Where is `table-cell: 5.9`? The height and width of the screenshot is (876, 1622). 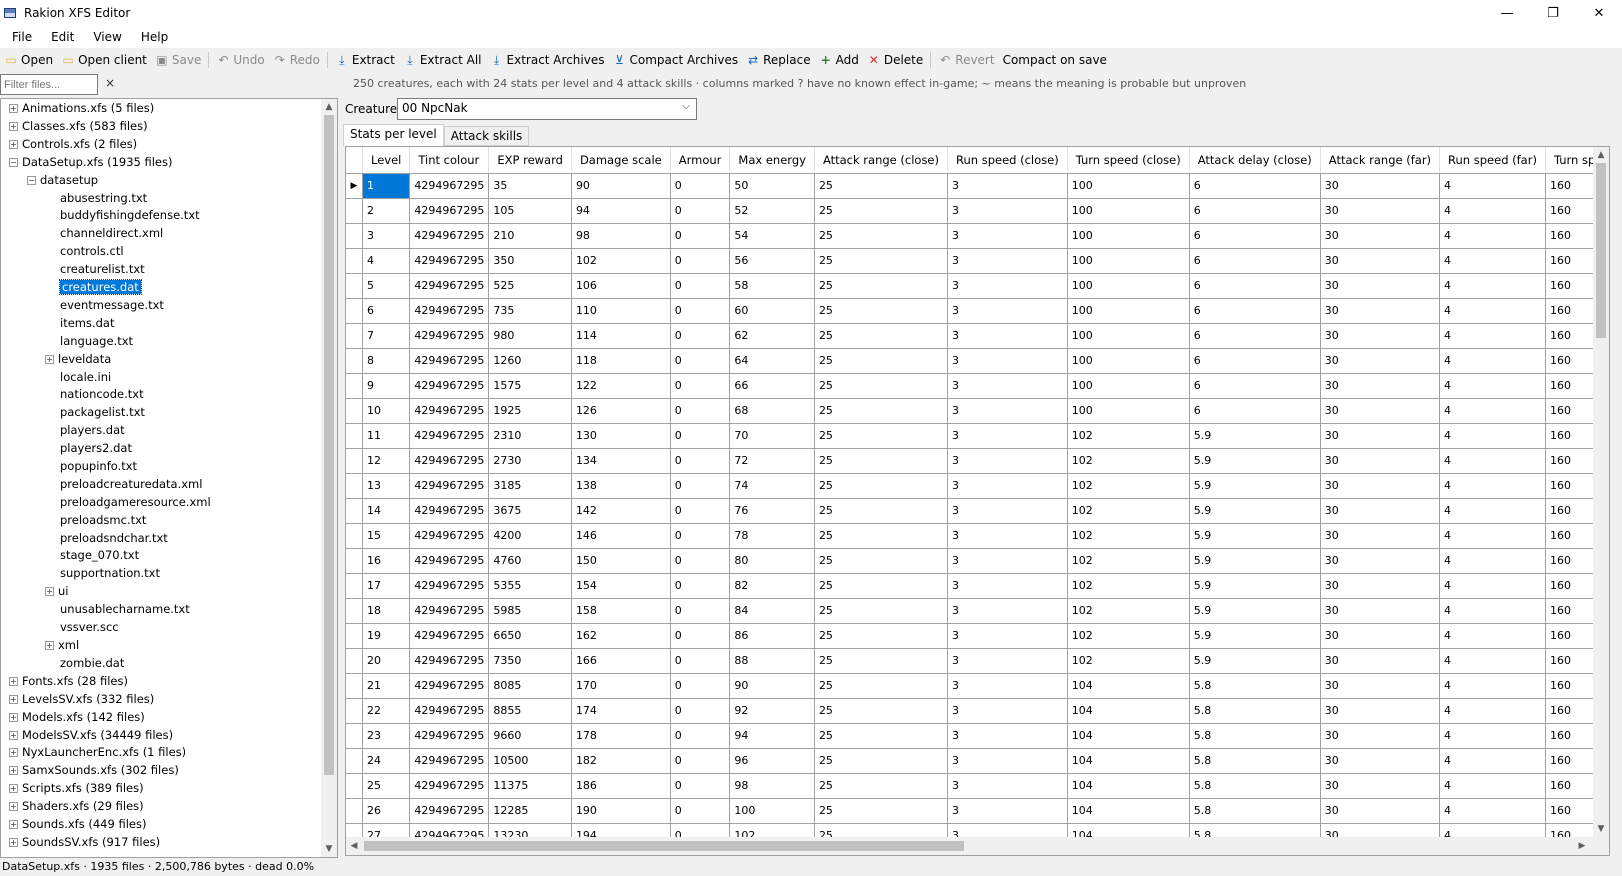 table-cell: 5.9 is located at coordinates (1255, 586).